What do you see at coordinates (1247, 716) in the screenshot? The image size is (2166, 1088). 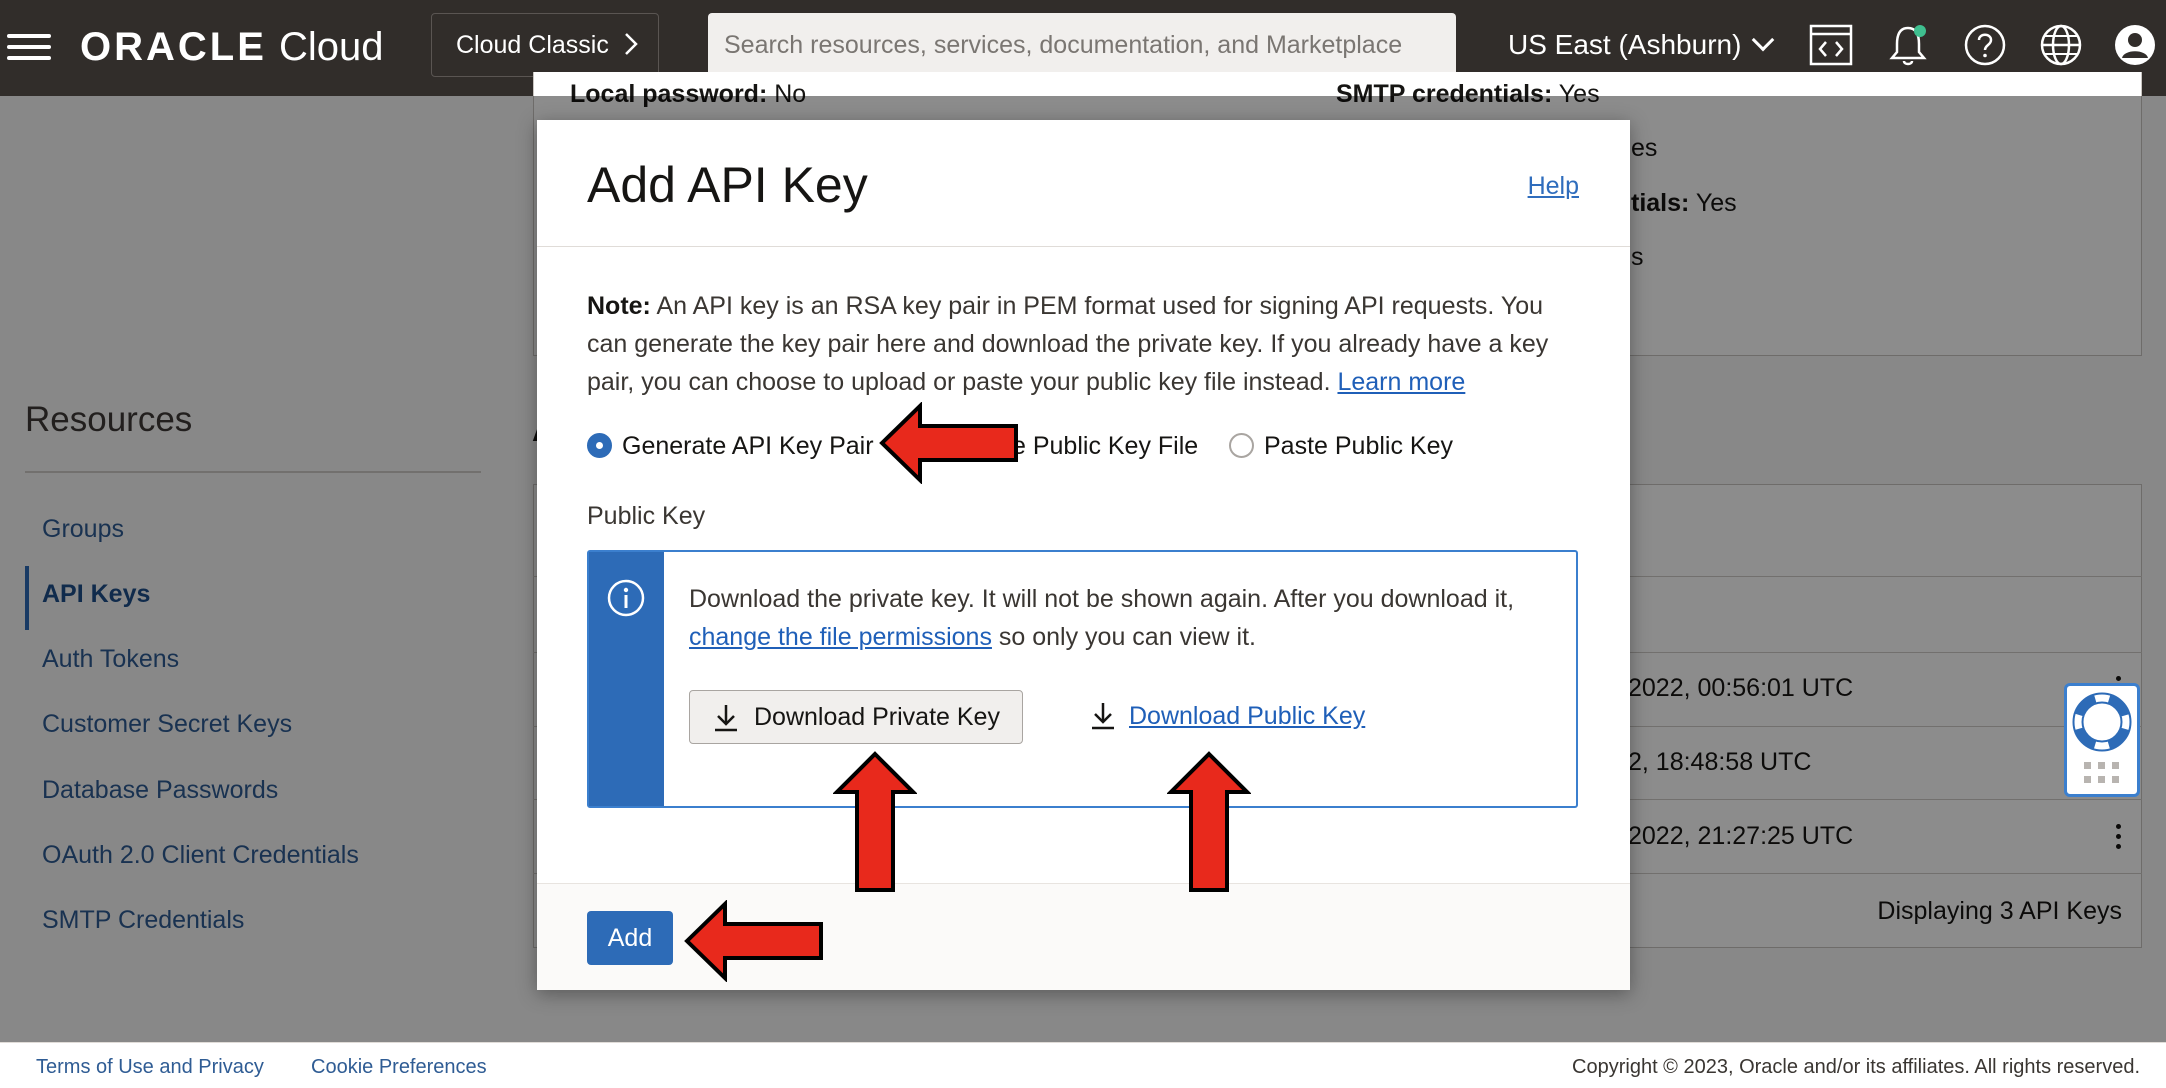 I see `download-public-key-label: Download Public Key` at bounding box center [1247, 716].